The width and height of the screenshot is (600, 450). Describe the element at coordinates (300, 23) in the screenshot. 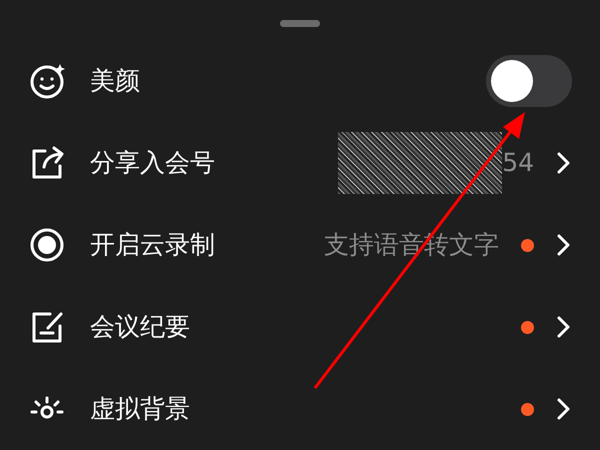

I see `drag-handle` at that location.